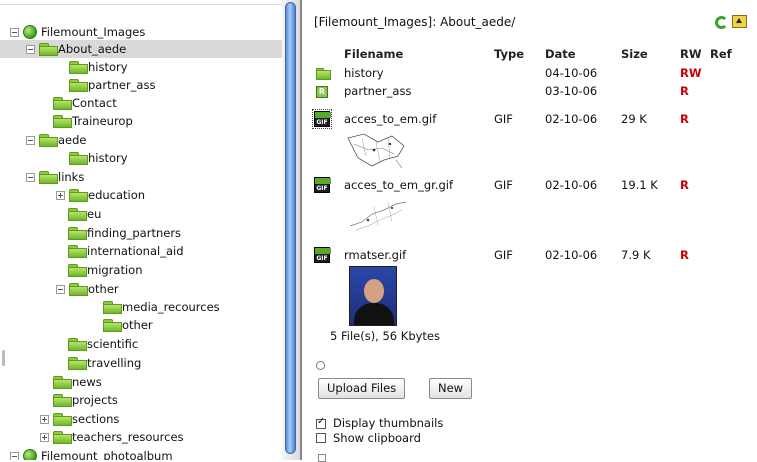  I want to click on tree-item-label: sections, so click(96, 419).